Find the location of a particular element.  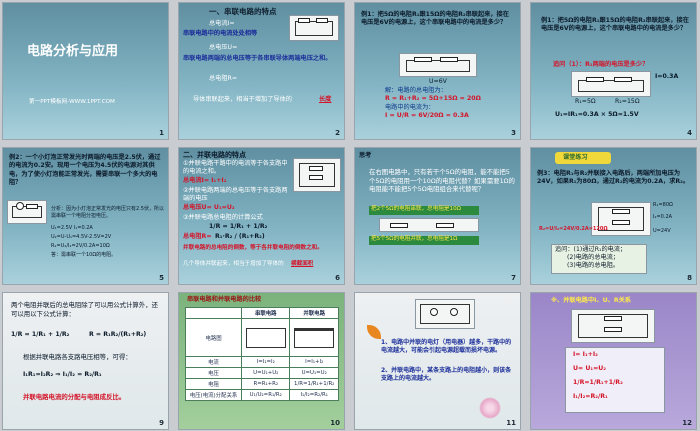

answer-line: 答：需串联一个10Ω的电阻。 is located at coordinates (84, 255).